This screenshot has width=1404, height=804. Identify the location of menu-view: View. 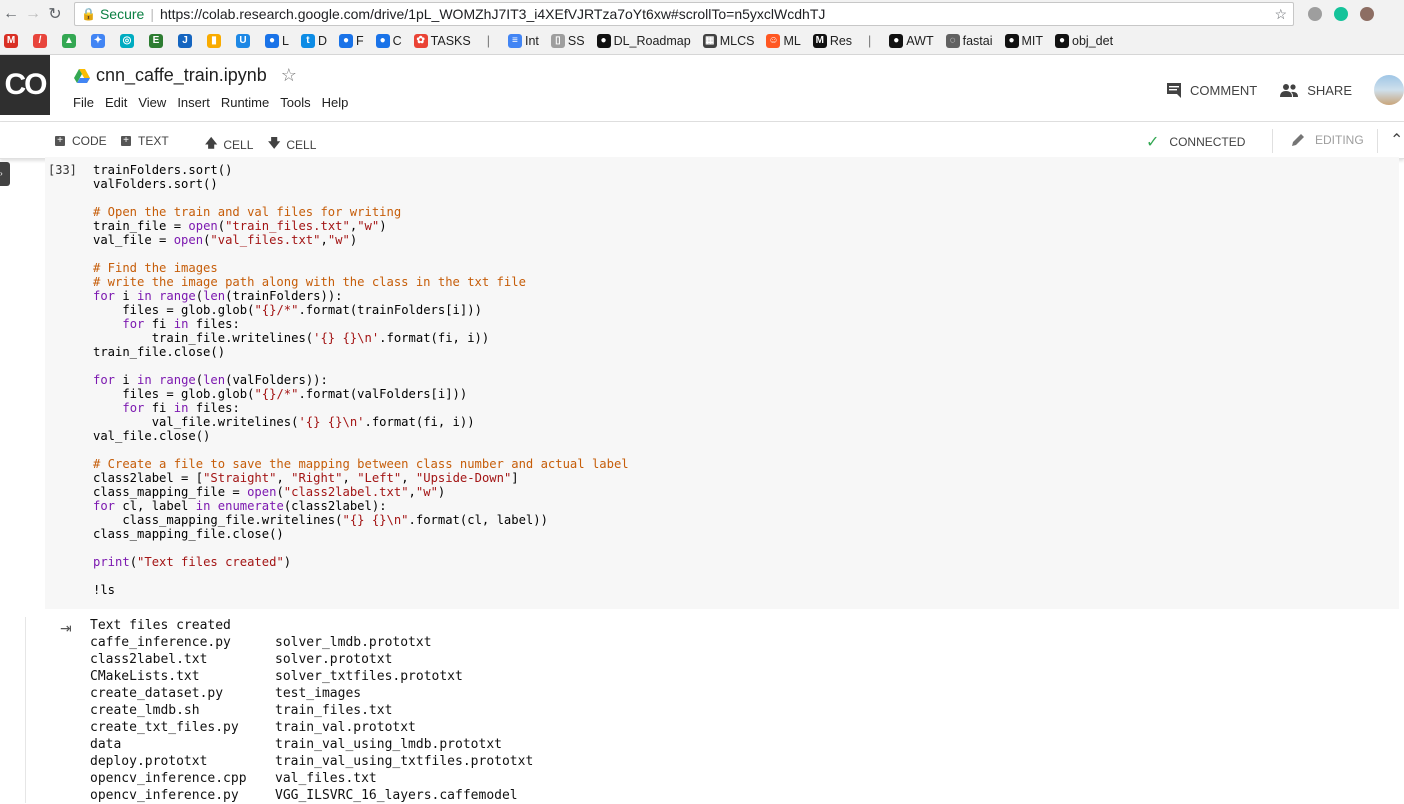
(152, 102).